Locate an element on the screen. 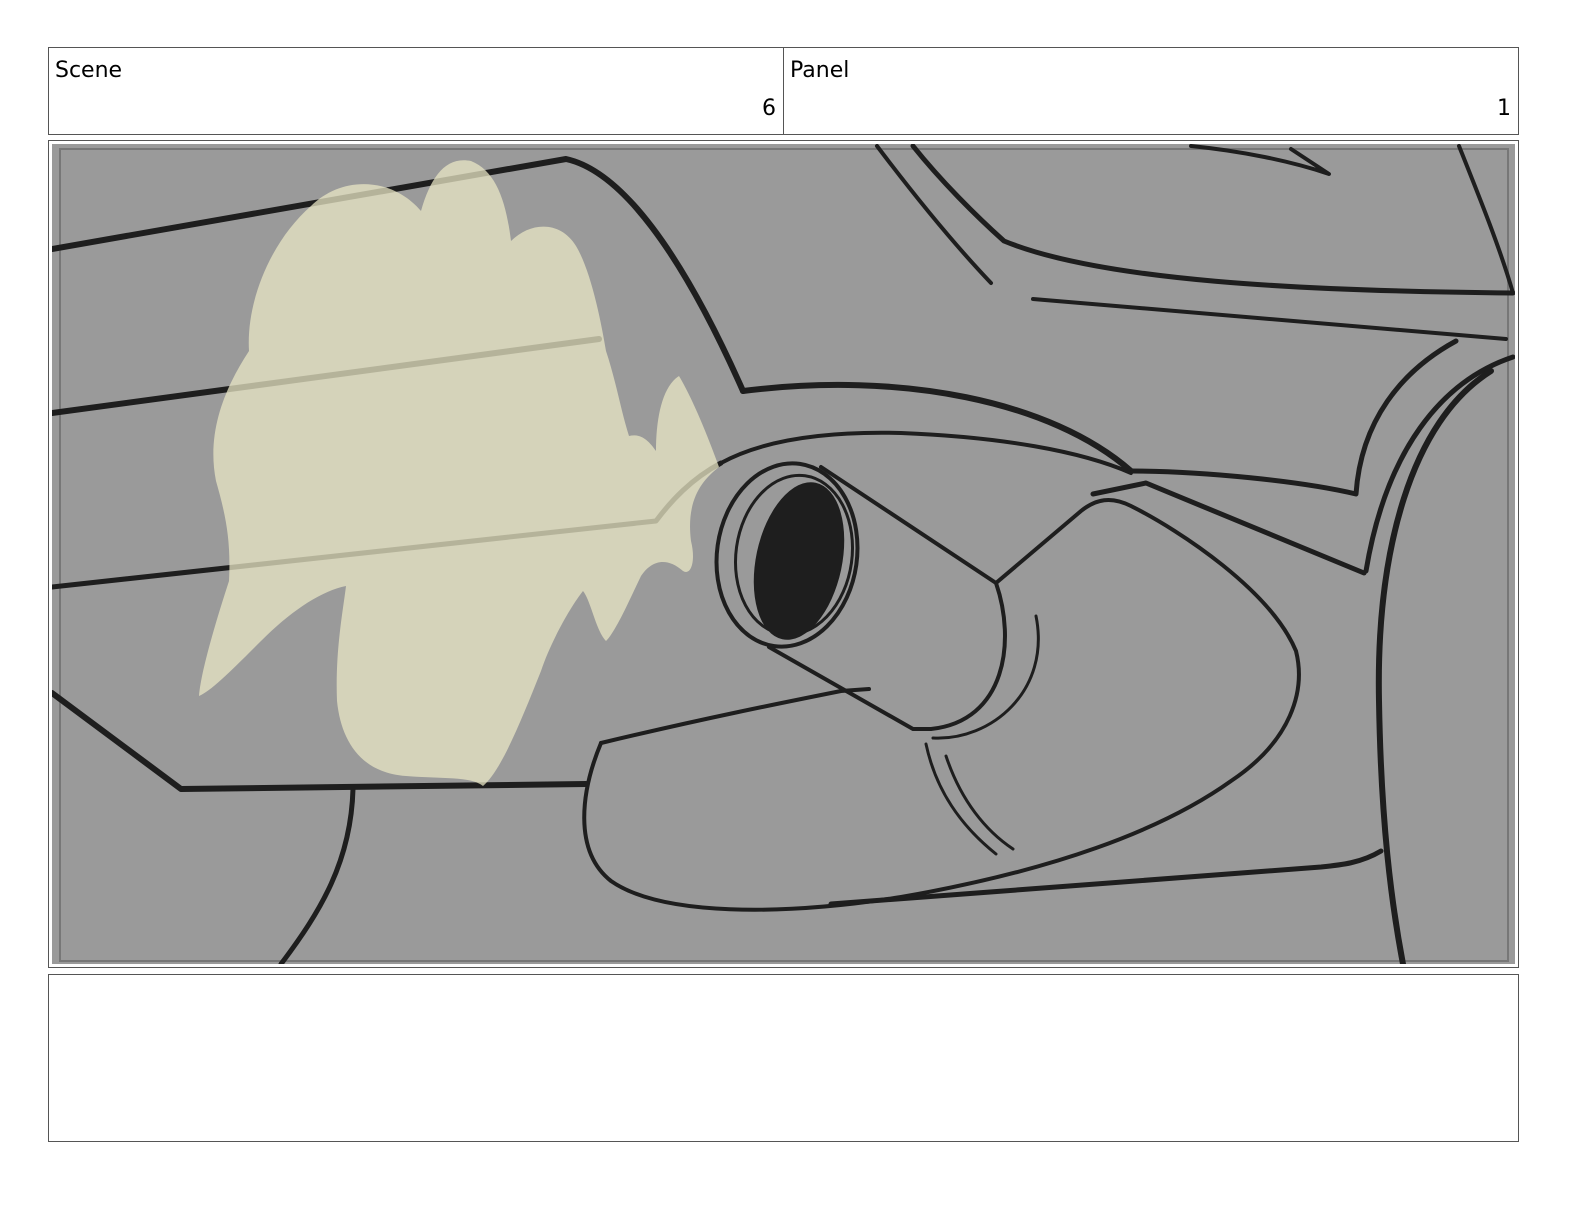  panel-cell: Panel 1 is located at coordinates (1151, 91).